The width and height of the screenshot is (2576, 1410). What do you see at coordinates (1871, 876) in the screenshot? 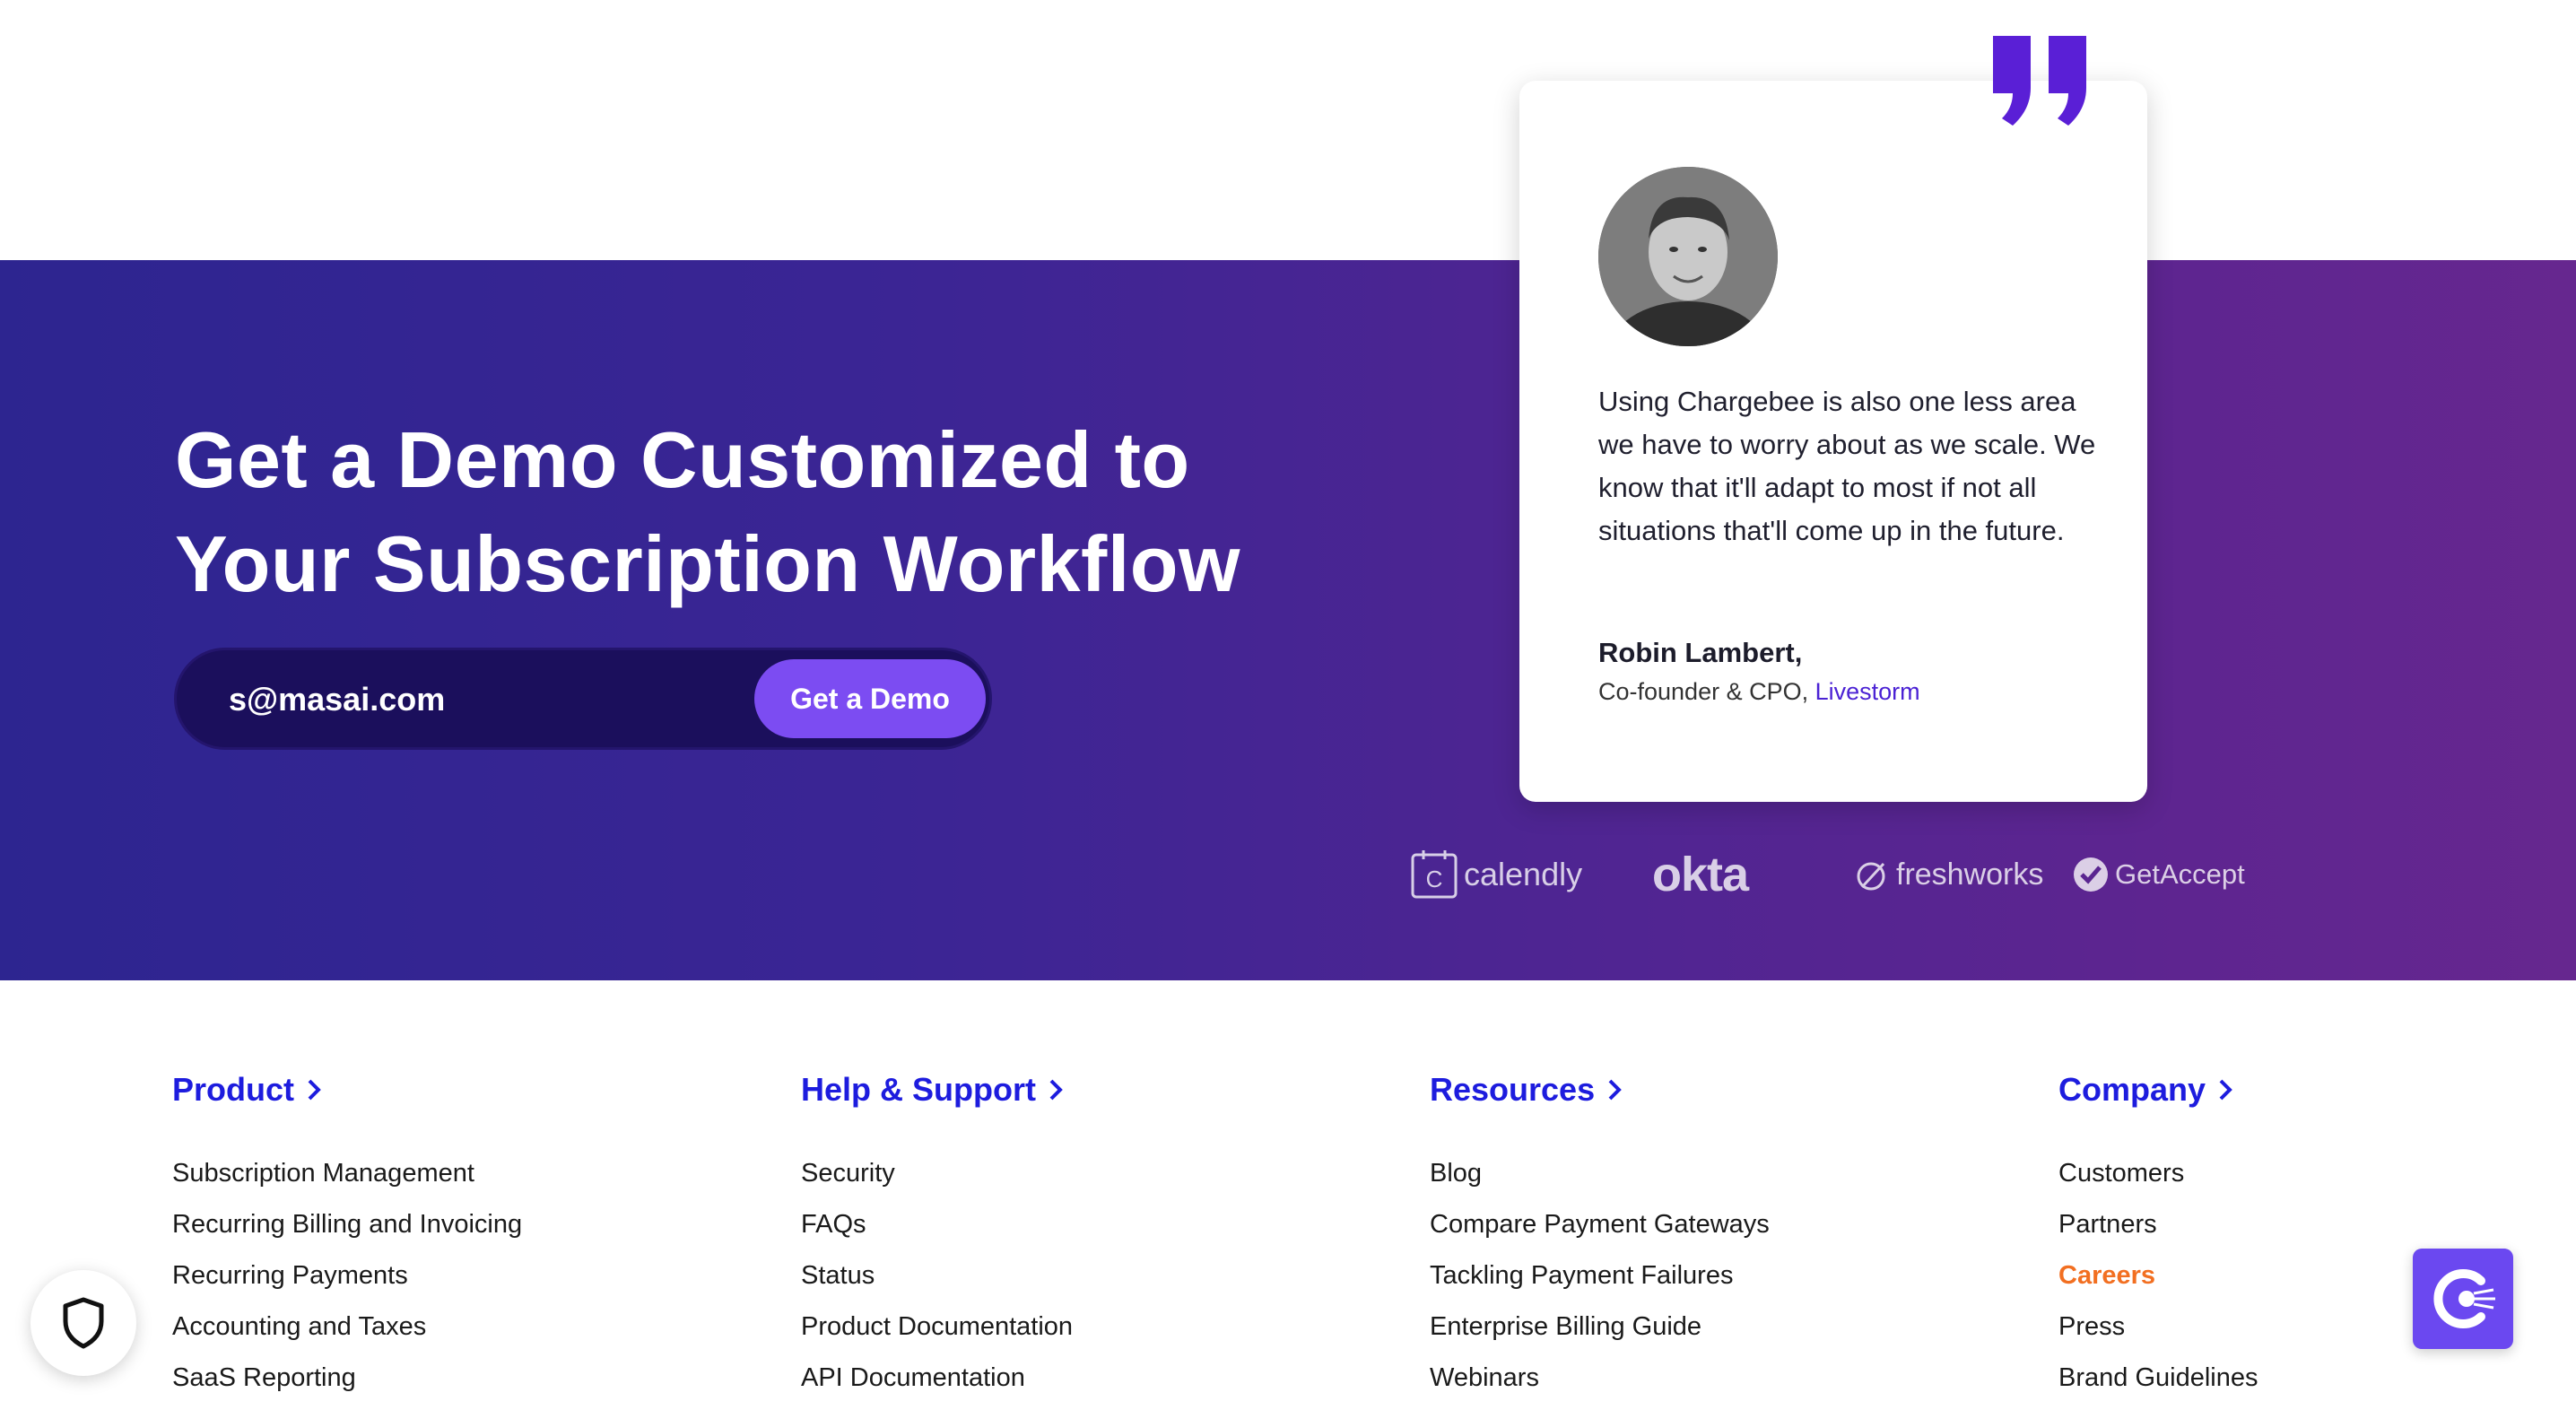
I see `freshworks-leaf-icon` at bounding box center [1871, 876].